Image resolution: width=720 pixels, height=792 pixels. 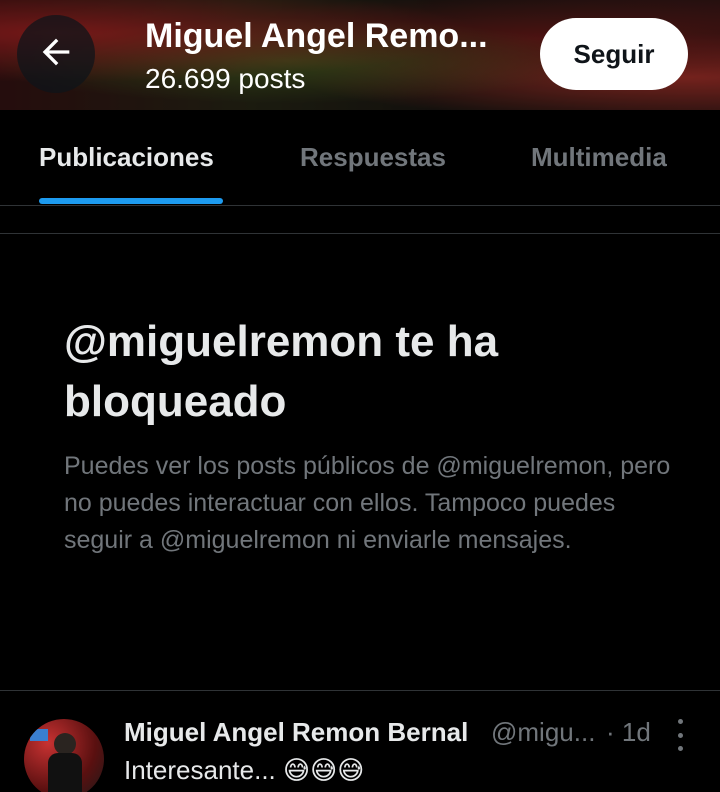 What do you see at coordinates (225, 78) in the screenshot?
I see `post-count: 26.699 posts` at bounding box center [225, 78].